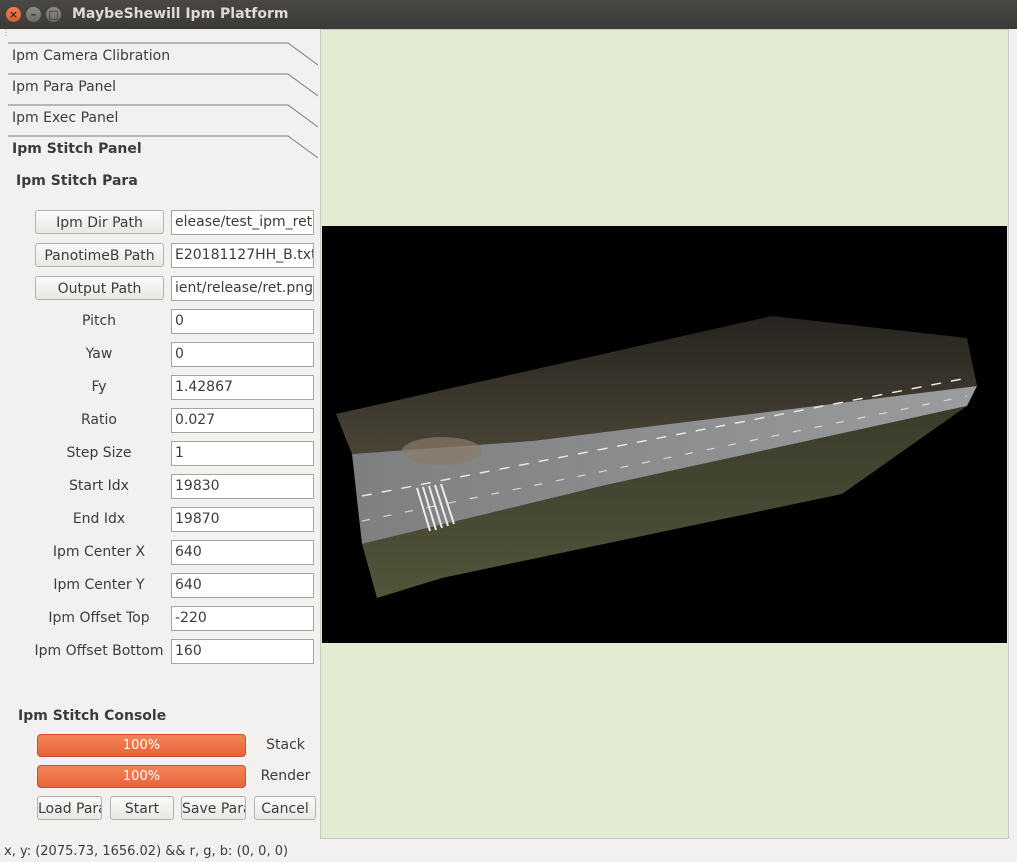 The image size is (1017, 862). What do you see at coordinates (242, 552) in the screenshot?
I see `ipm-center-x-field: 640` at bounding box center [242, 552].